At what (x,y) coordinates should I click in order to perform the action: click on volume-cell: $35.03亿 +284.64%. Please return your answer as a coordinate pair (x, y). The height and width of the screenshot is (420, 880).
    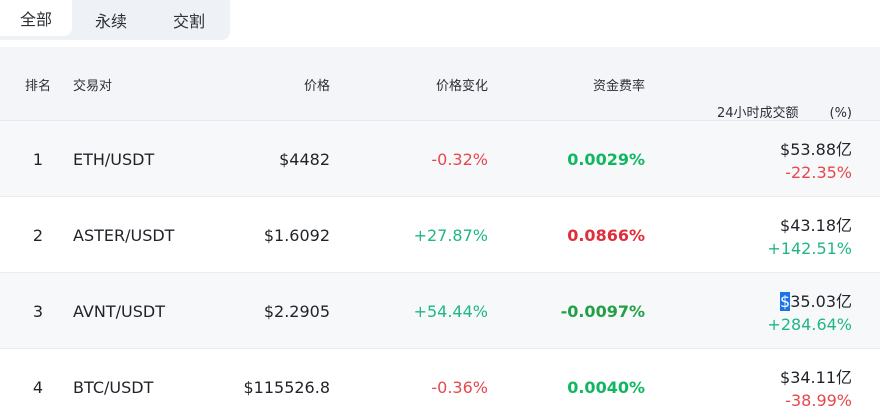
    Looking at the image, I should click on (746, 311).